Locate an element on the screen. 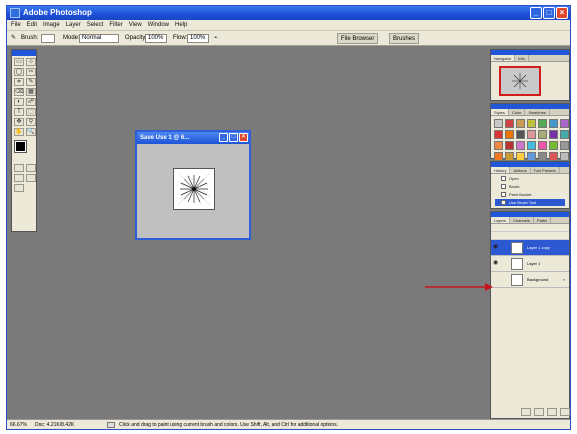 This screenshot has height=434, width=577. zoom-level: 66.67% is located at coordinates (18, 424).